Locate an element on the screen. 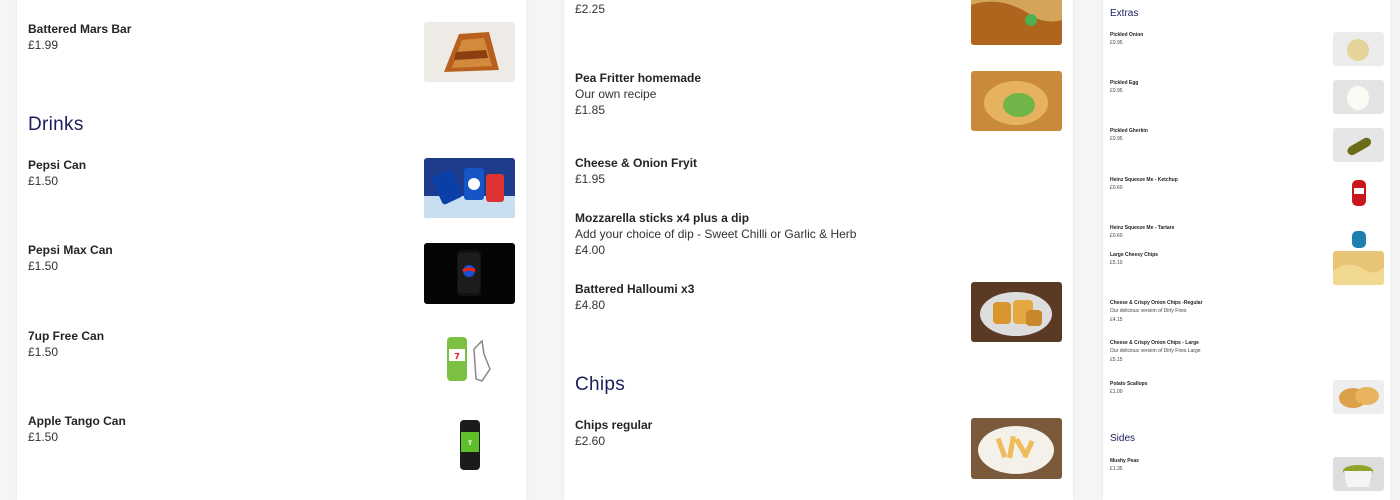 This screenshot has width=1400, height=500. chips-image is located at coordinates (1016, 448).